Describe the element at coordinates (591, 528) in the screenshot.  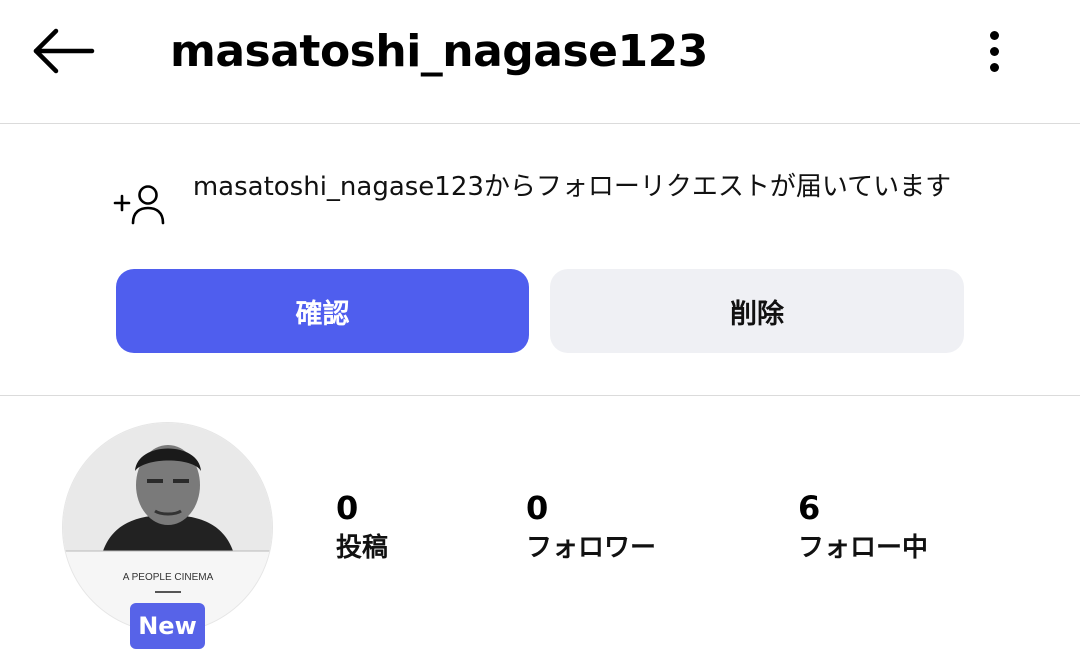
I see `stat-followers: 0 フォロワー` at that location.